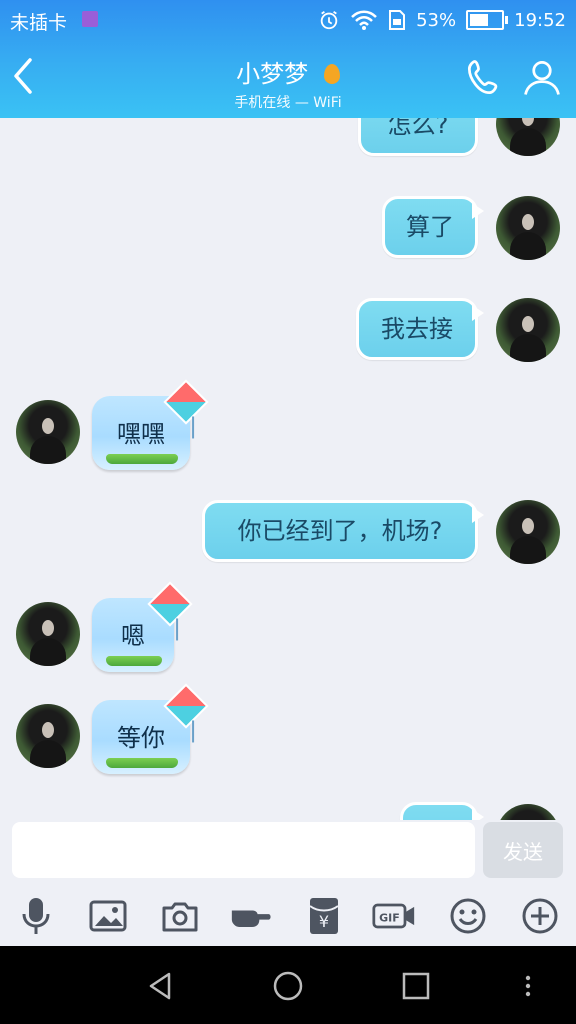 The width and height of the screenshot is (576, 1024). I want to click on carrier-label: 未插卡, so click(39, 23).